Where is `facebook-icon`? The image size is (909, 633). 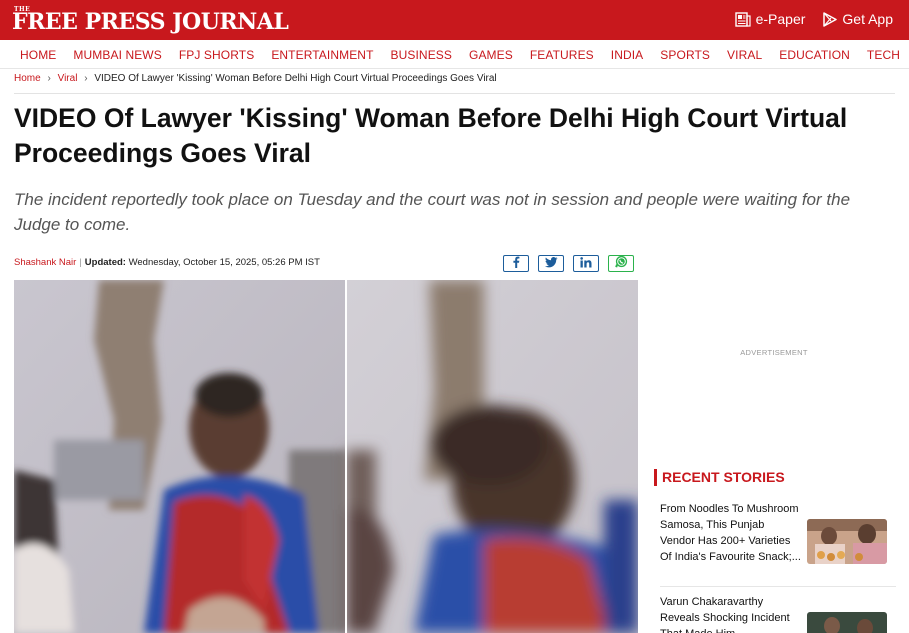 facebook-icon is located at coordinates (516, 264).